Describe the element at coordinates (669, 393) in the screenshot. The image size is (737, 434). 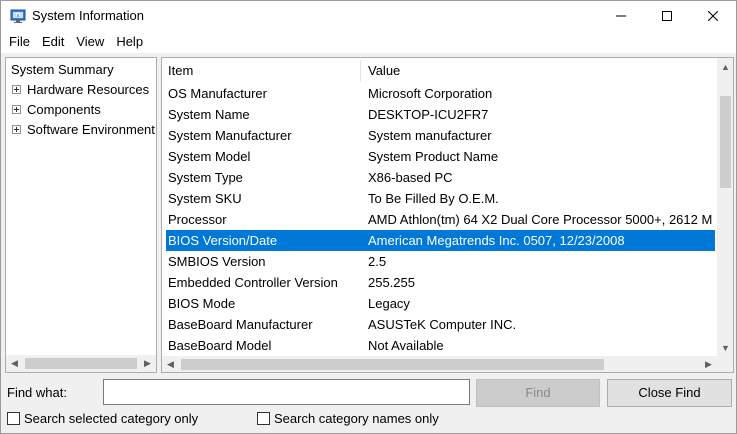
I see `close-find-button: Close Find` at that location.